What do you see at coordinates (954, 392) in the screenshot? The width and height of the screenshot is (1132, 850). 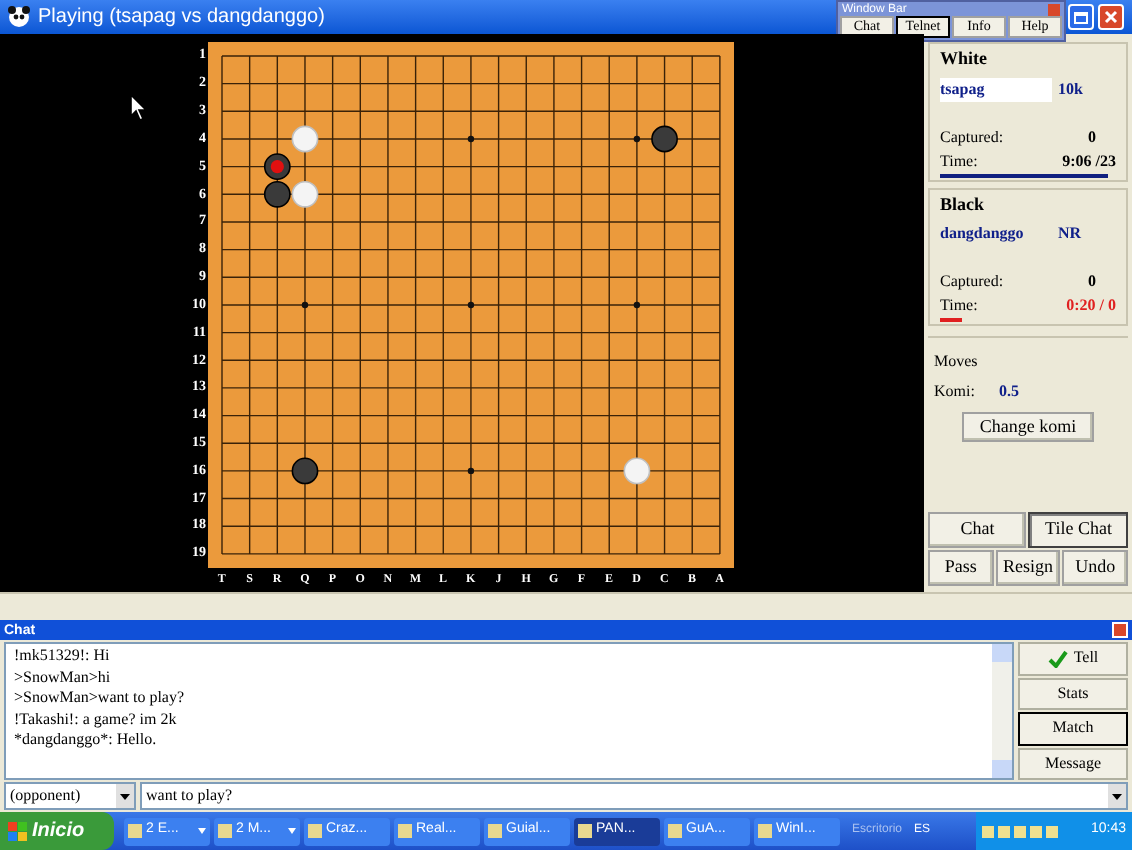 I see `komi-label: Komi:` at bounding box center [954, 392].